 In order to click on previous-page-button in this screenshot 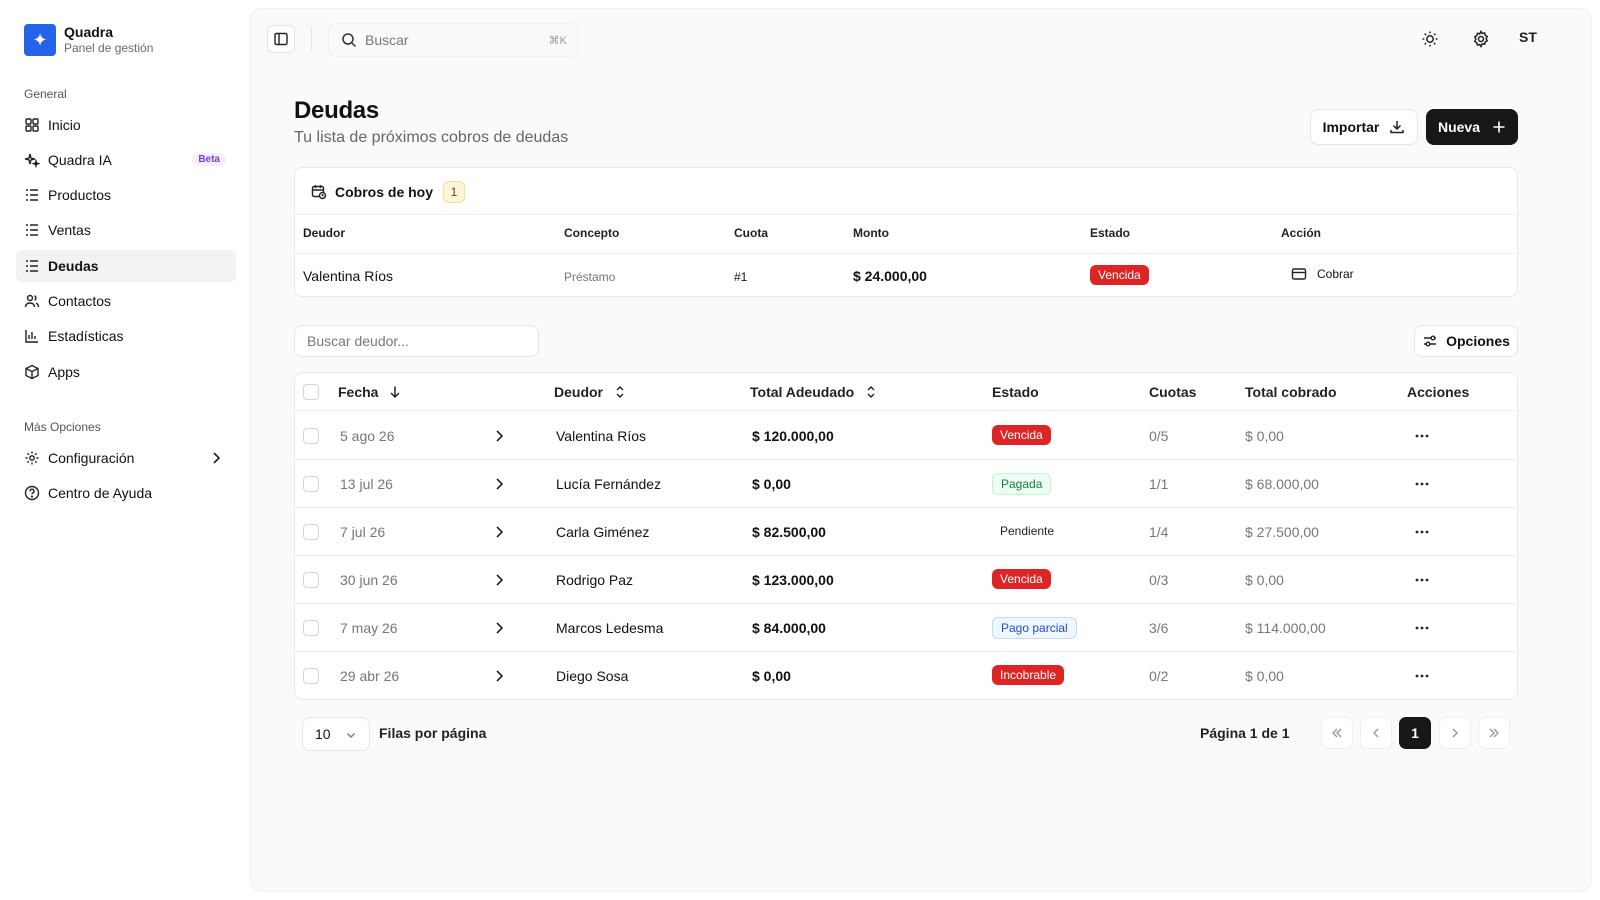, I will do `click(1376, 733)`.